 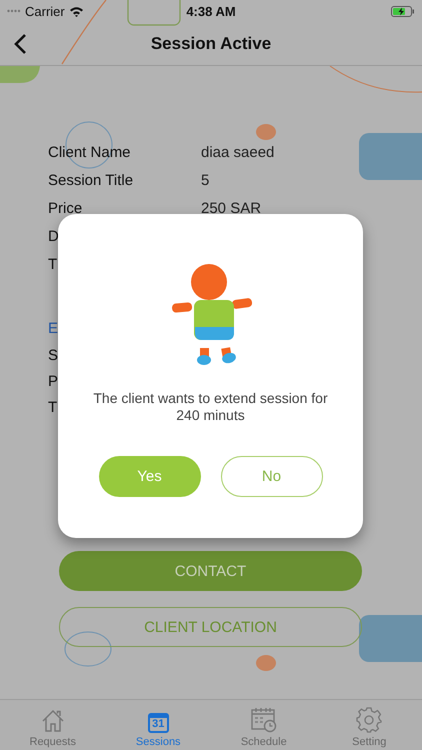 I want to click on signal-icon, so click(x=14, y=11).